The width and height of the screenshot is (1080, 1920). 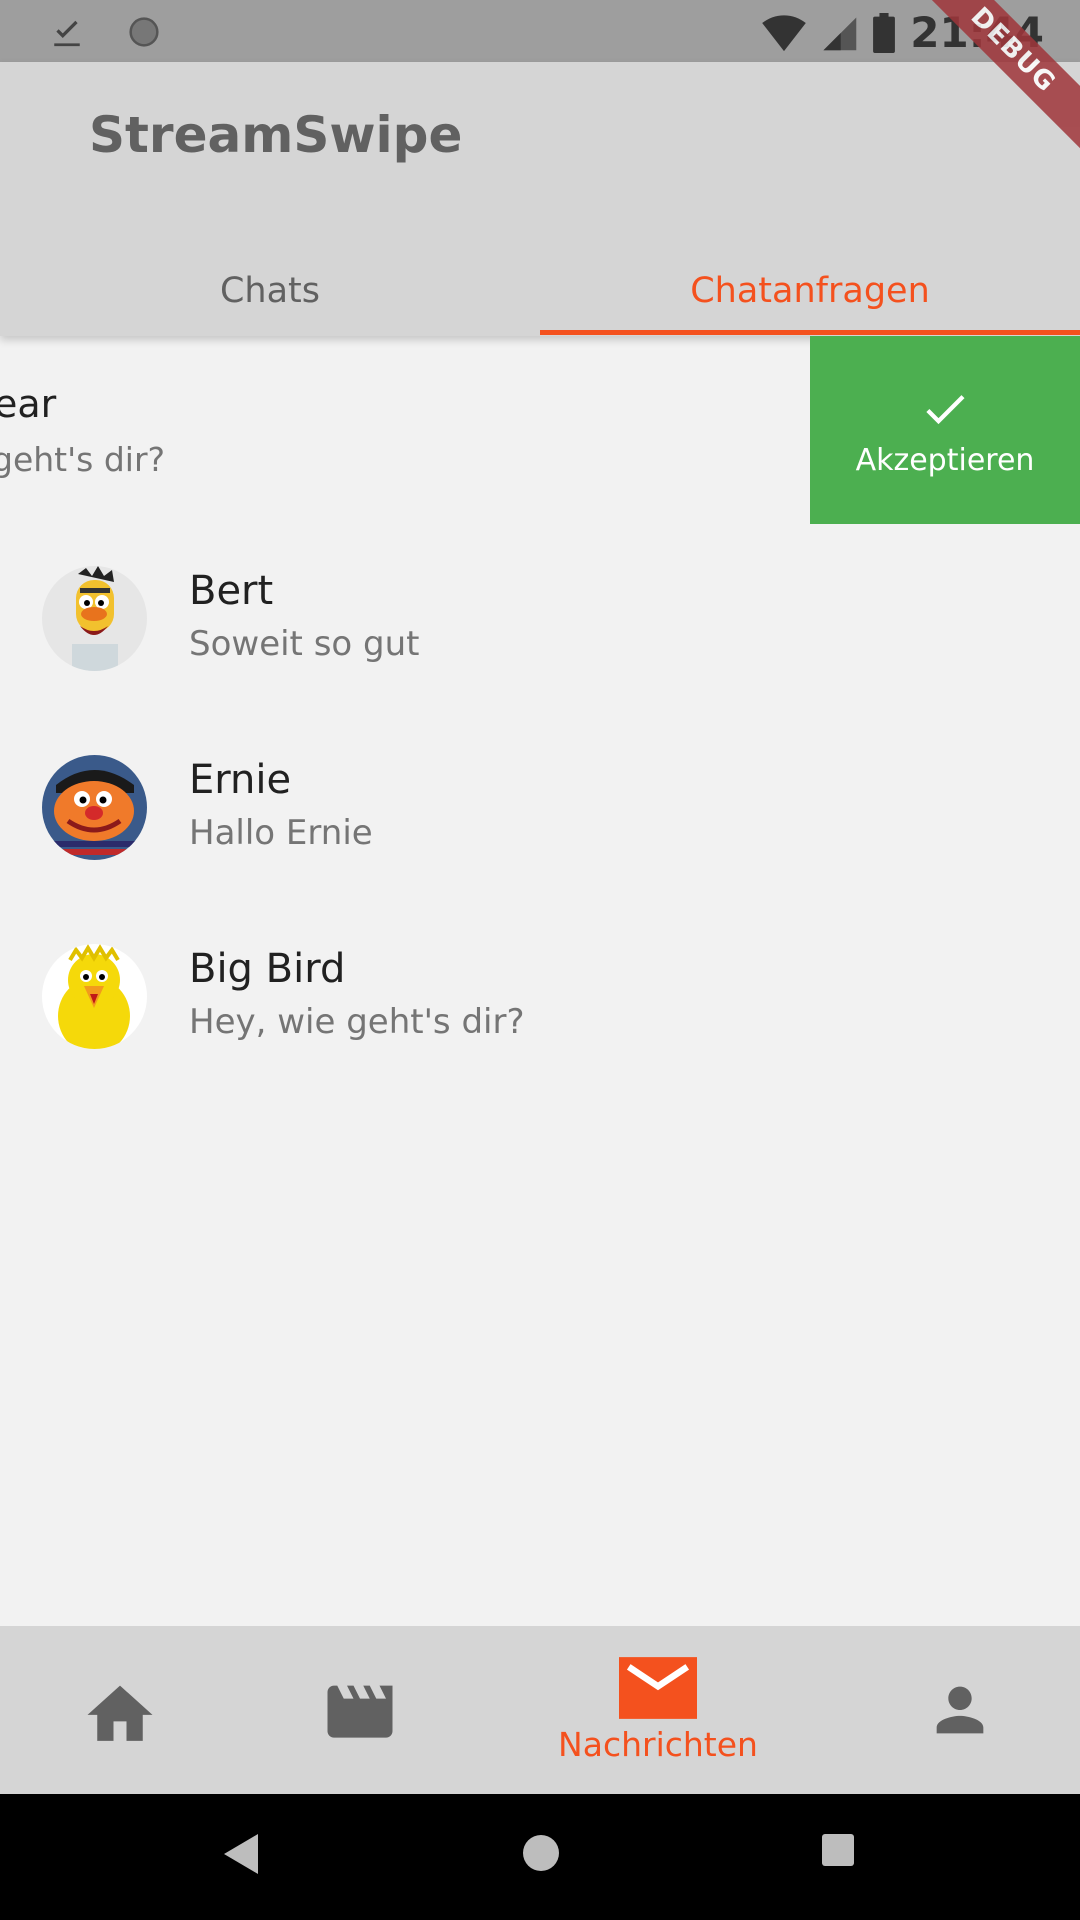 I want to click on recents-icon, so click(x=838, y=1850).